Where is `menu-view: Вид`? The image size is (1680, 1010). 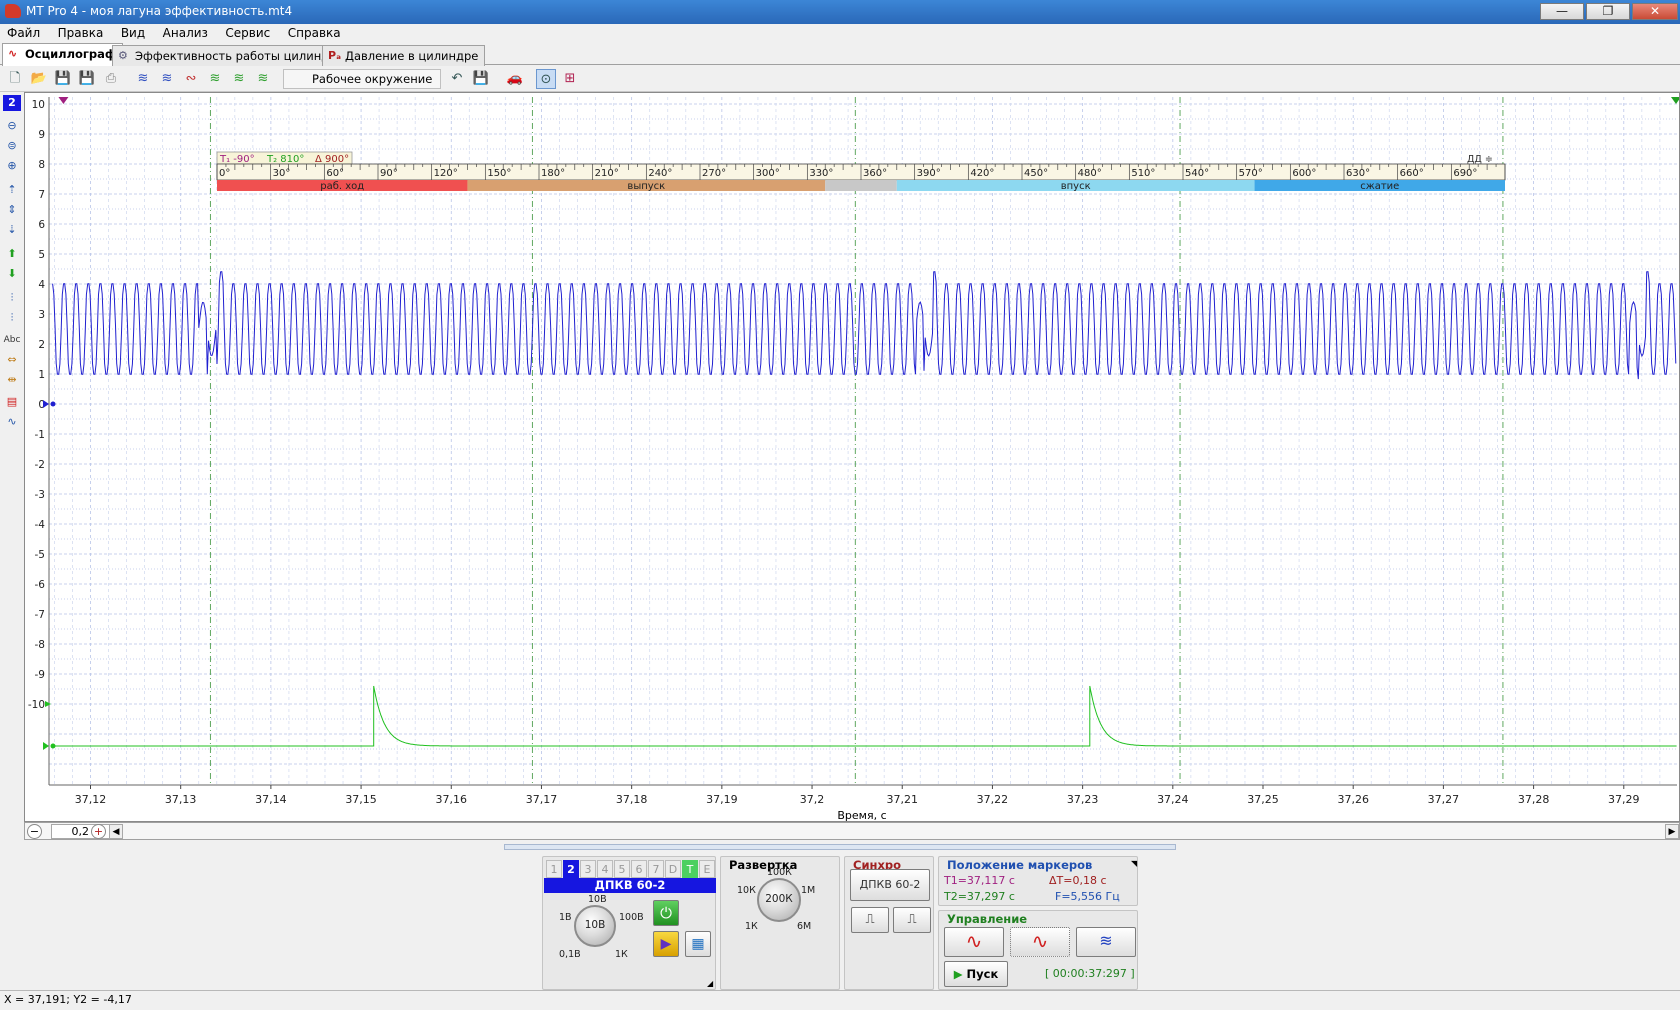
menu-view: Вид is located at coordinates (133, 32).